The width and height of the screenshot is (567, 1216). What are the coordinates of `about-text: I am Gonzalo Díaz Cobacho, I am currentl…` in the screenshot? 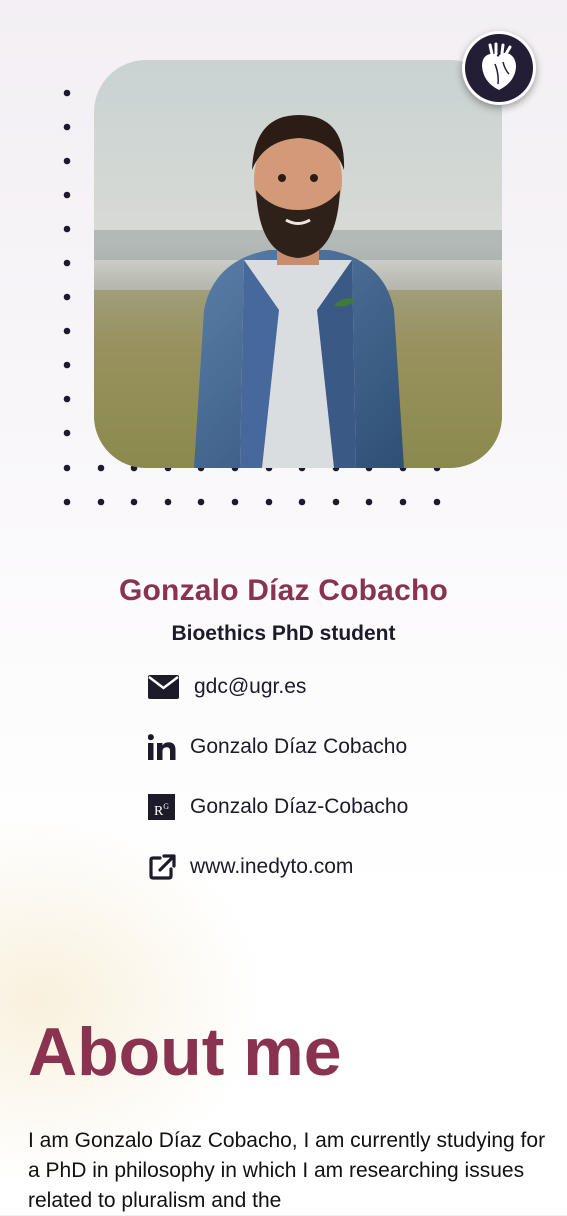 It's located at (287, 1170).